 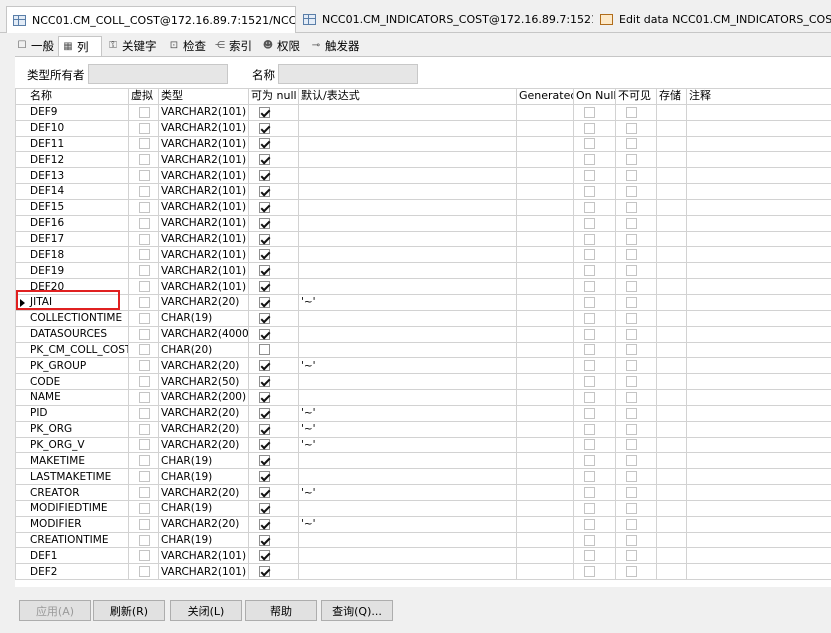 I want to click on cell-name: DEF13, so click(x=72, y=176).